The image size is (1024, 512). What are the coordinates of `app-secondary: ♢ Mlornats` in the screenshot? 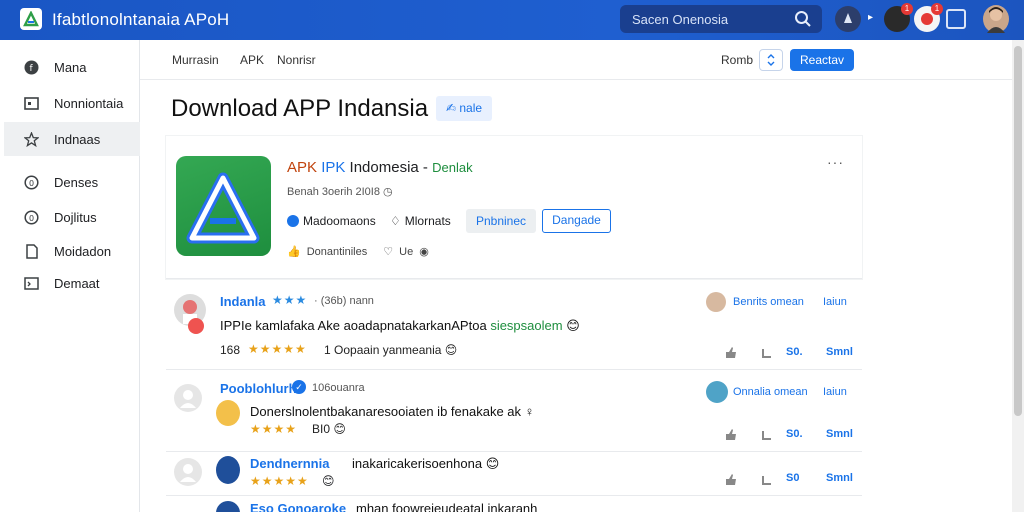 It's located at (420, 221).